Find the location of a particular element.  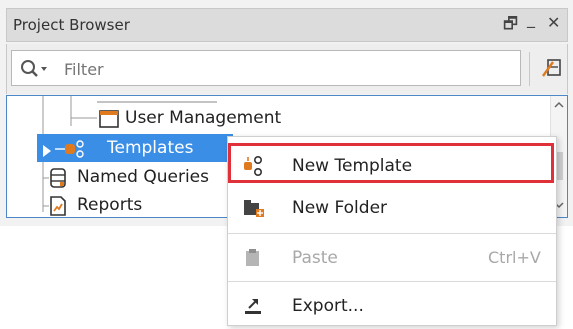

filter-row is located at coordinates (287, 69).